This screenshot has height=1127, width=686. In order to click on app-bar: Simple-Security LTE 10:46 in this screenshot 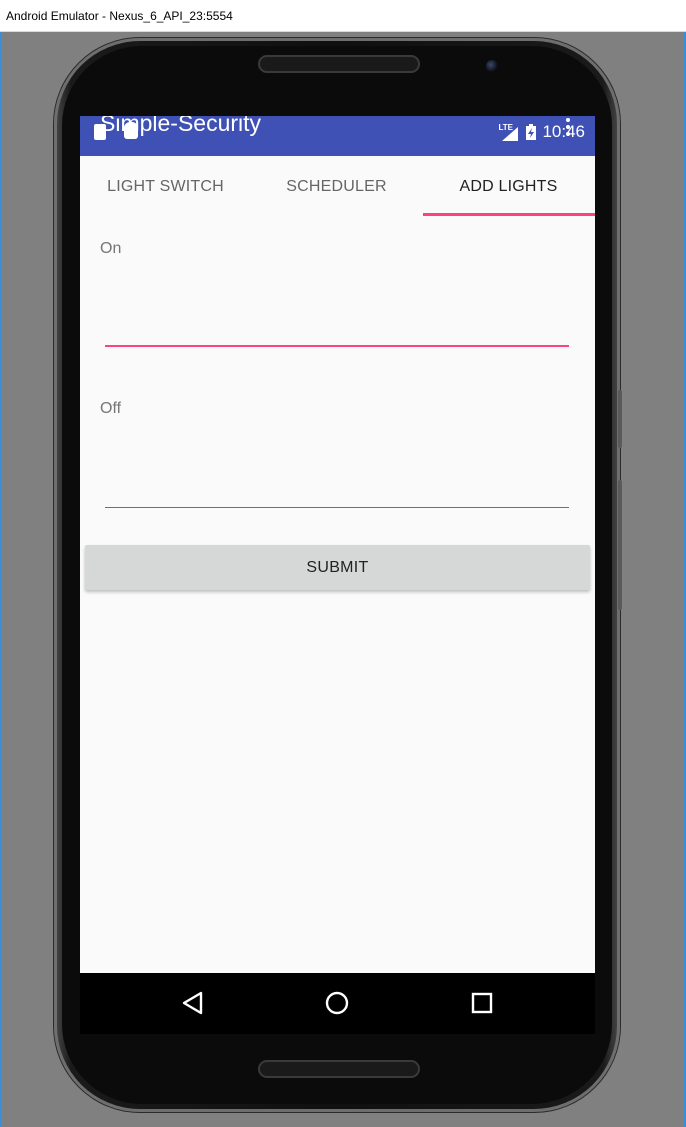, I will do `click(337, 136)`.